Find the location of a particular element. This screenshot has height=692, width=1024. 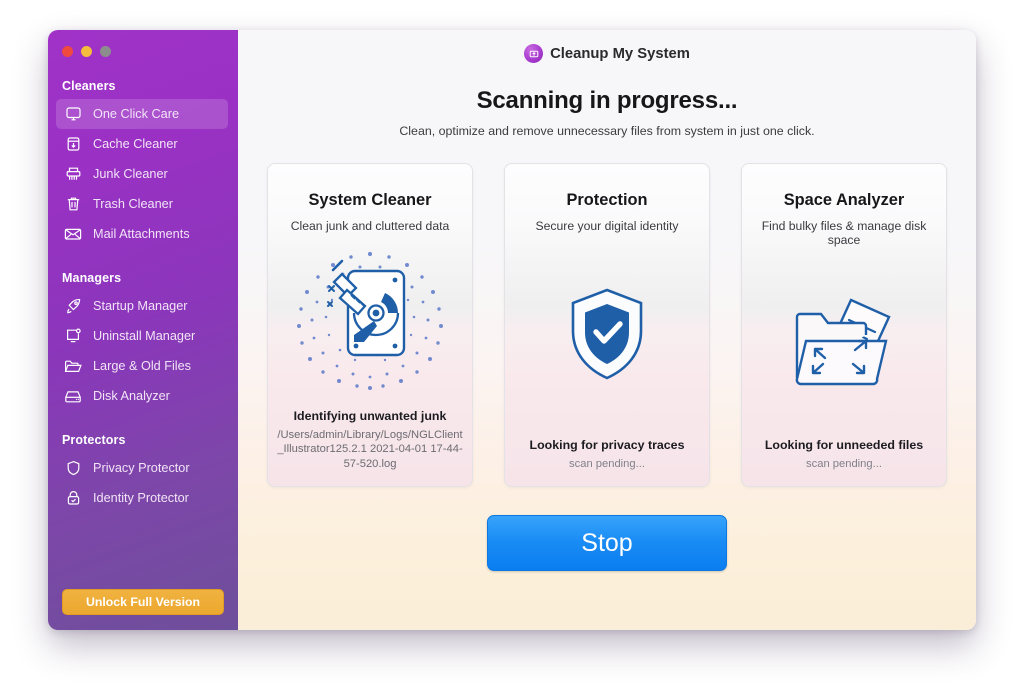

stop-button: Stop is located at coordinates (607, 543).